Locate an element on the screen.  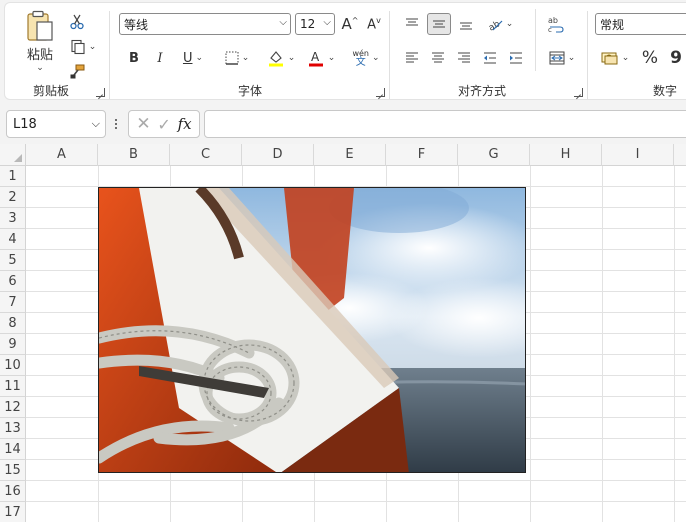
borders-button: ⌄ is located at coordinates (237, 58).